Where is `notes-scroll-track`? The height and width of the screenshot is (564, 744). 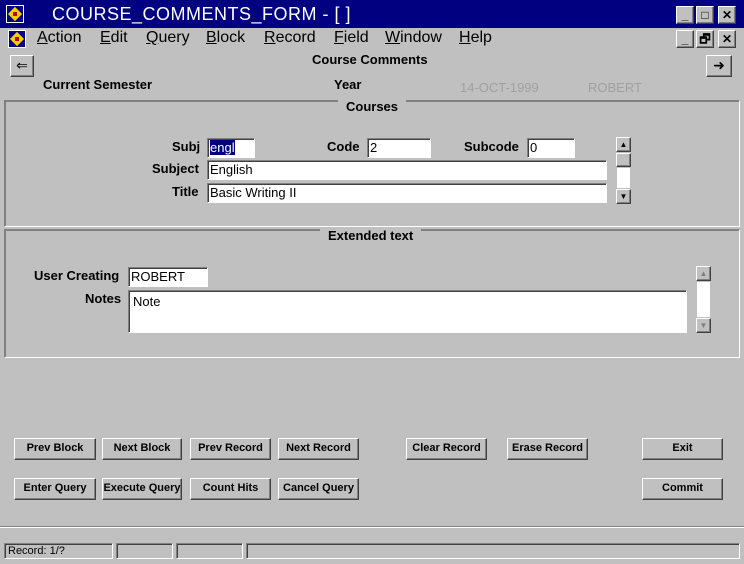
notes-scroll-track is located at coordinates (703, 299).